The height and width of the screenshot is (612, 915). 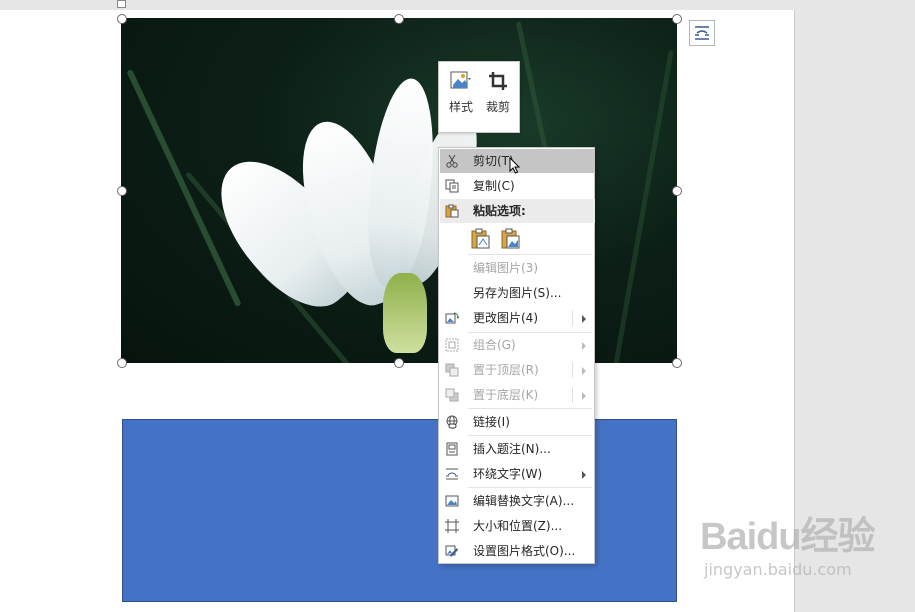 I want to click on paragraph-mark, so click(x=121, y=4).